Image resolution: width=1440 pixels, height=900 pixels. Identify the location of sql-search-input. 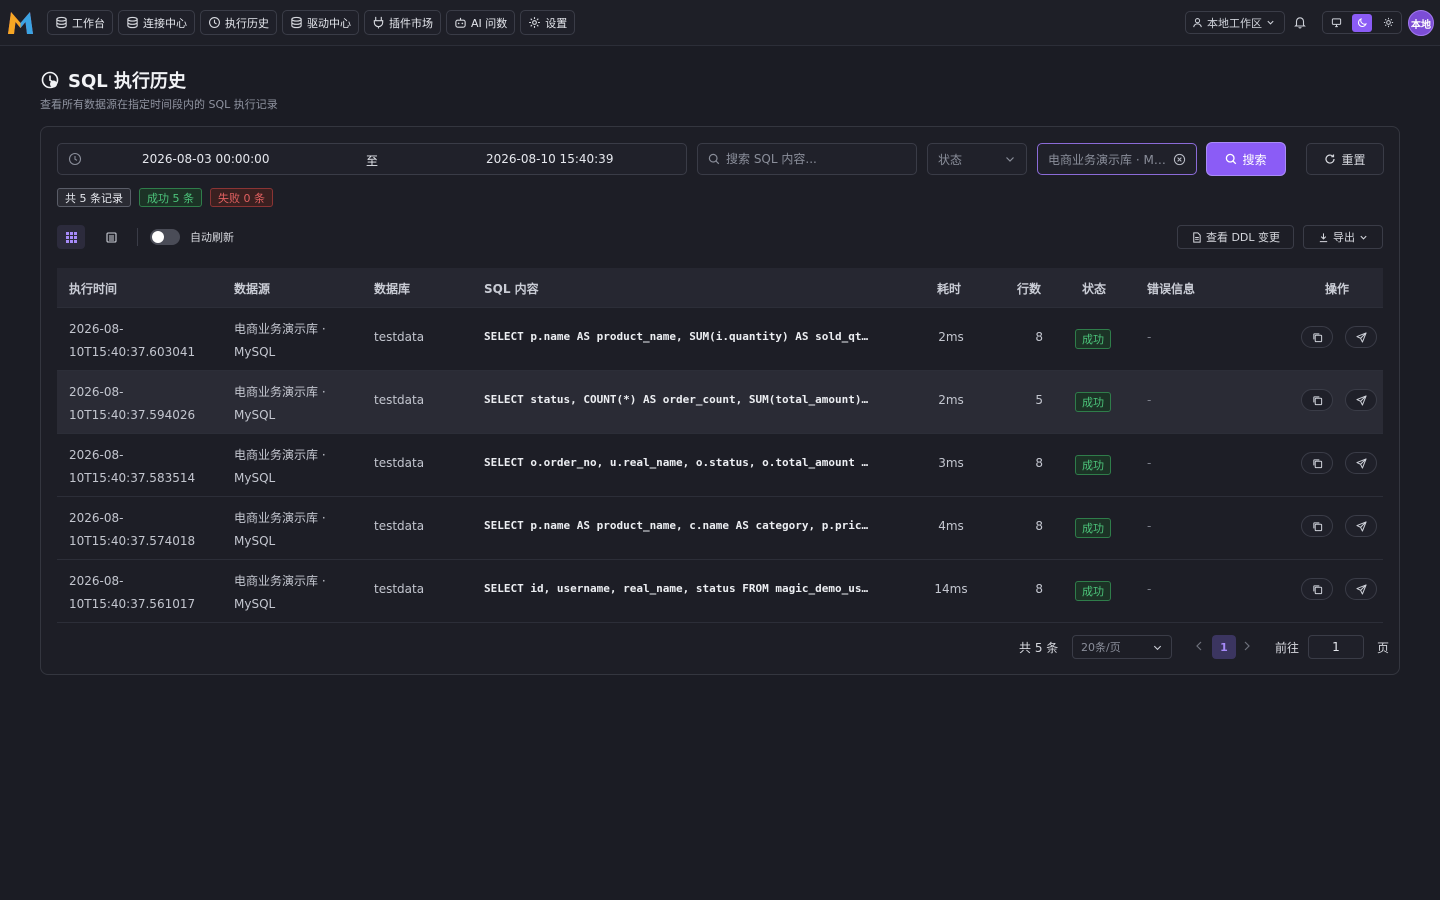
(816, 159).